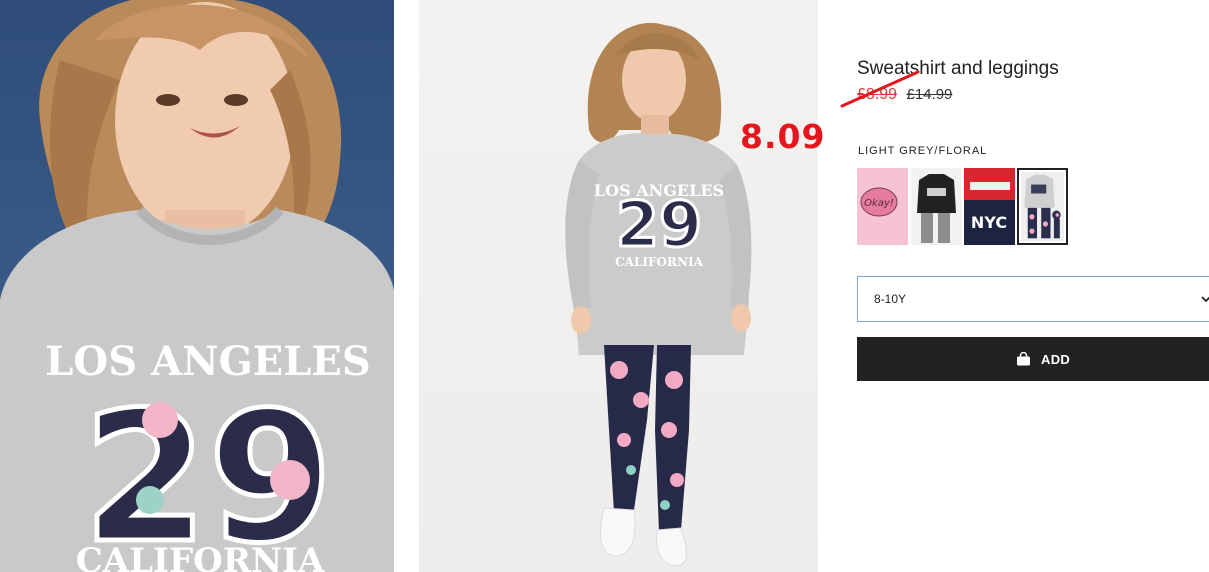 The height and width of the screenshot is (572, 1209). What do you see at coordinates (1056, 359) in the screenshot?
I see `add-button-label: ADD` at bounding box center [1056, 359].